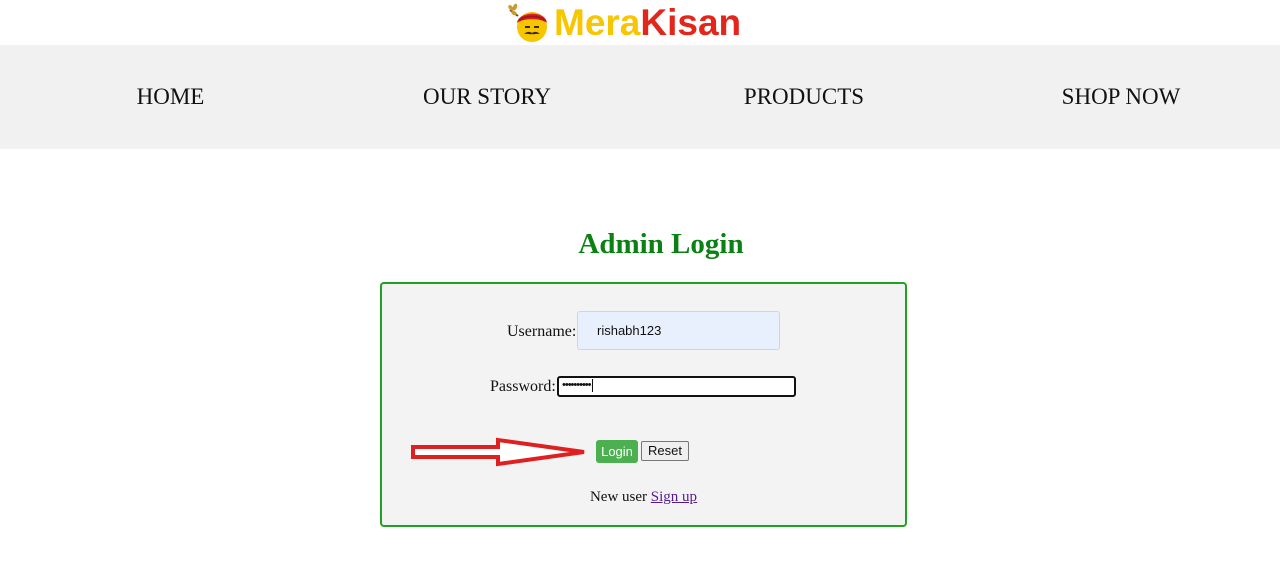 This screenshot has width=1280, height=575. What do you see at coordinates (597, 22) in the screenshot?
I see `brand-name-part1: Mera` at bounding box center [597, 22].